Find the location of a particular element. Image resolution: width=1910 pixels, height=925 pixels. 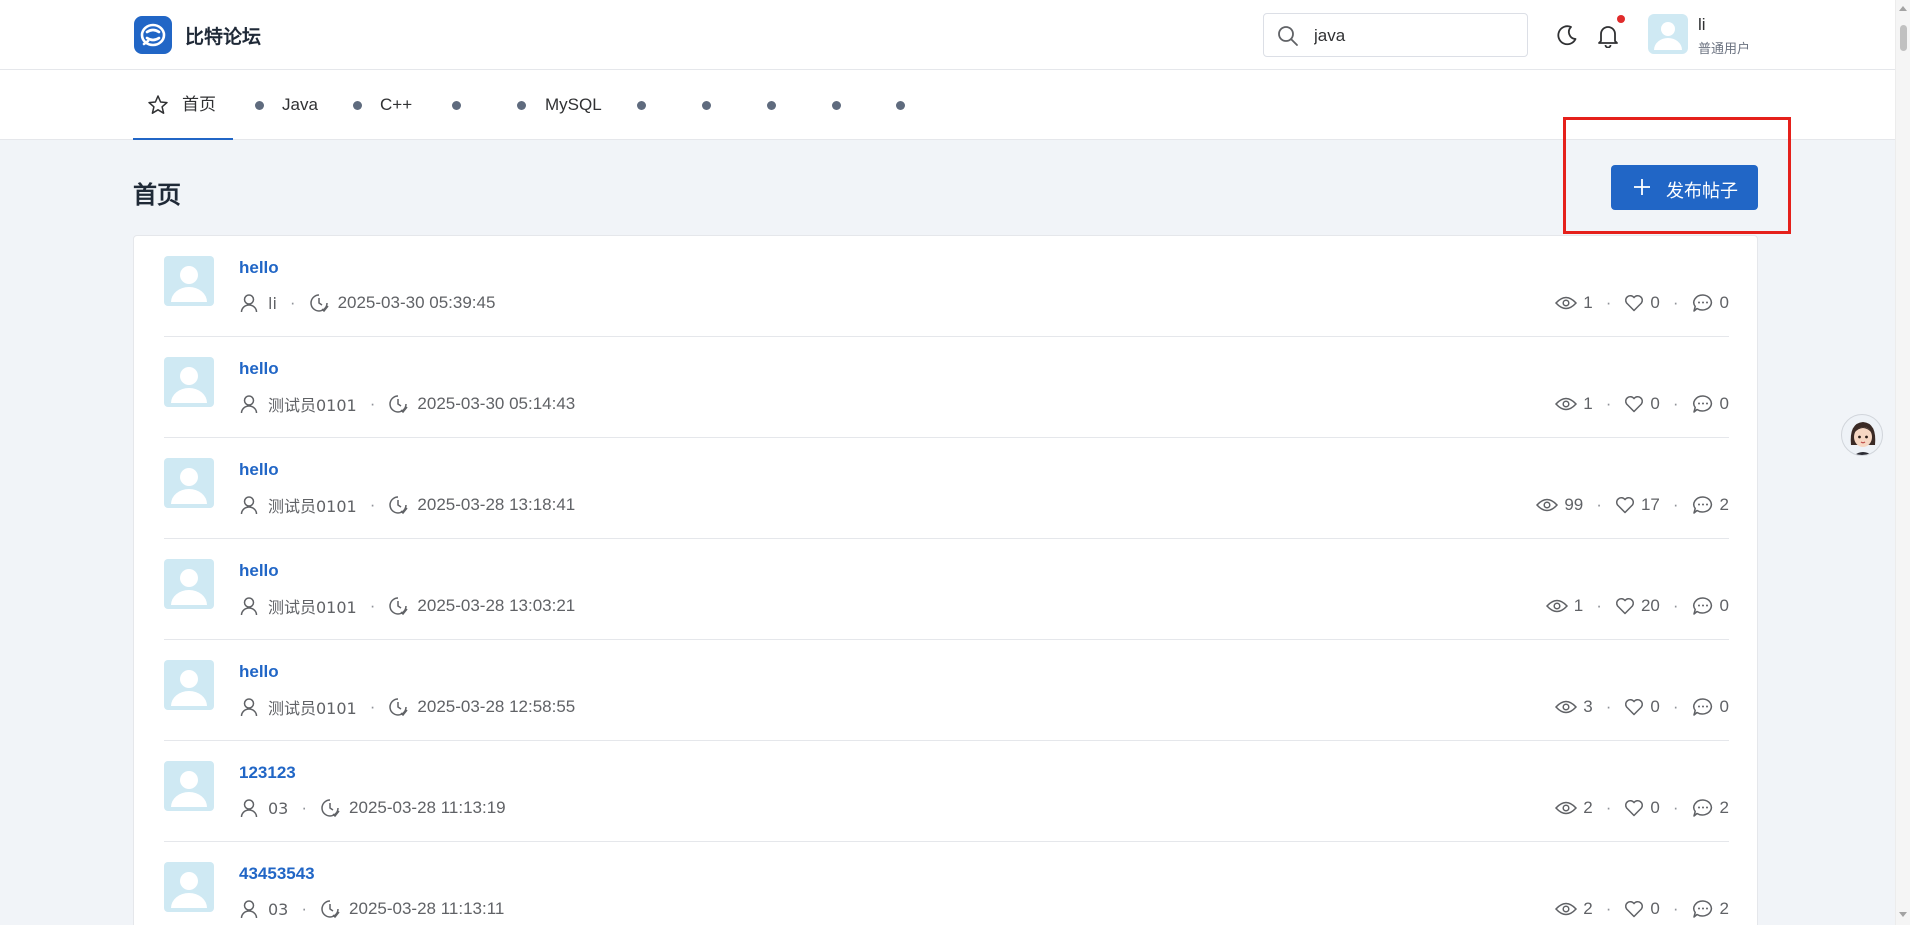

nav-item-cpp: C++ is located at coordinates (385, 105).